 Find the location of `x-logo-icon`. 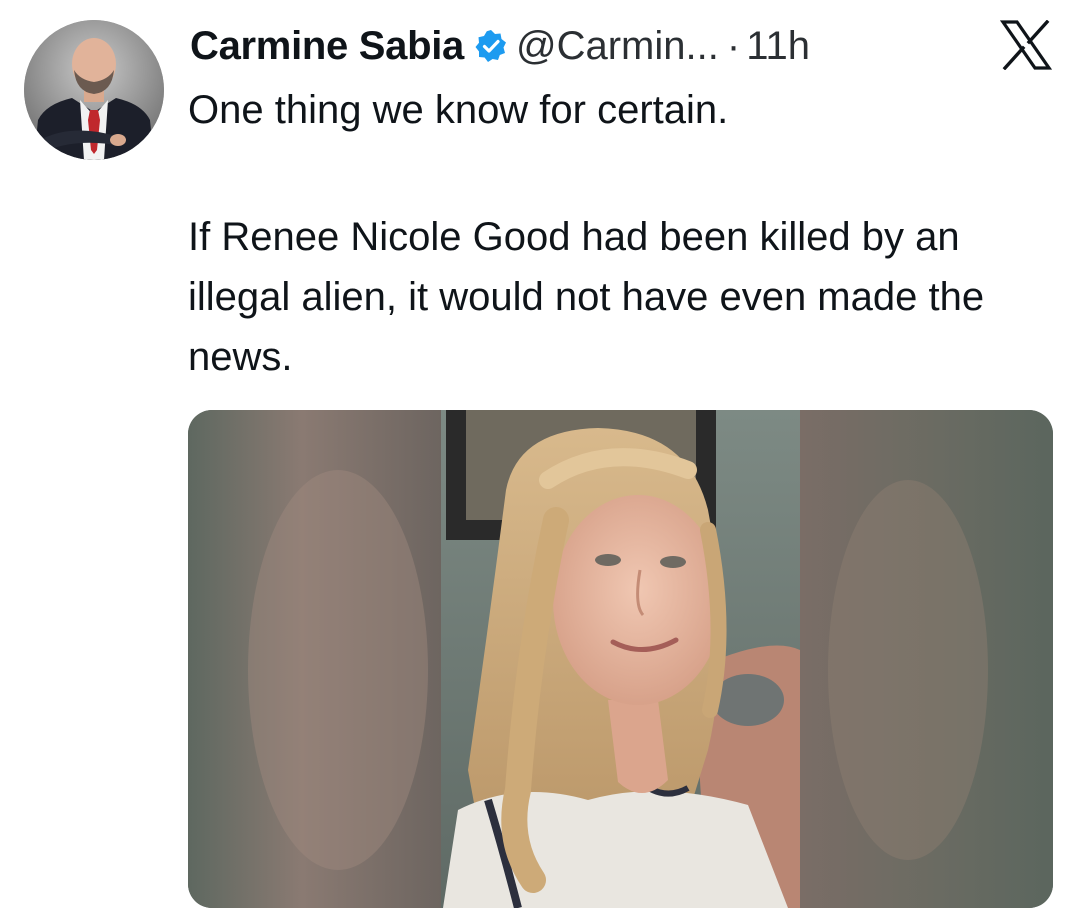

x-logo-icon is located at coordinates (1026, 45).